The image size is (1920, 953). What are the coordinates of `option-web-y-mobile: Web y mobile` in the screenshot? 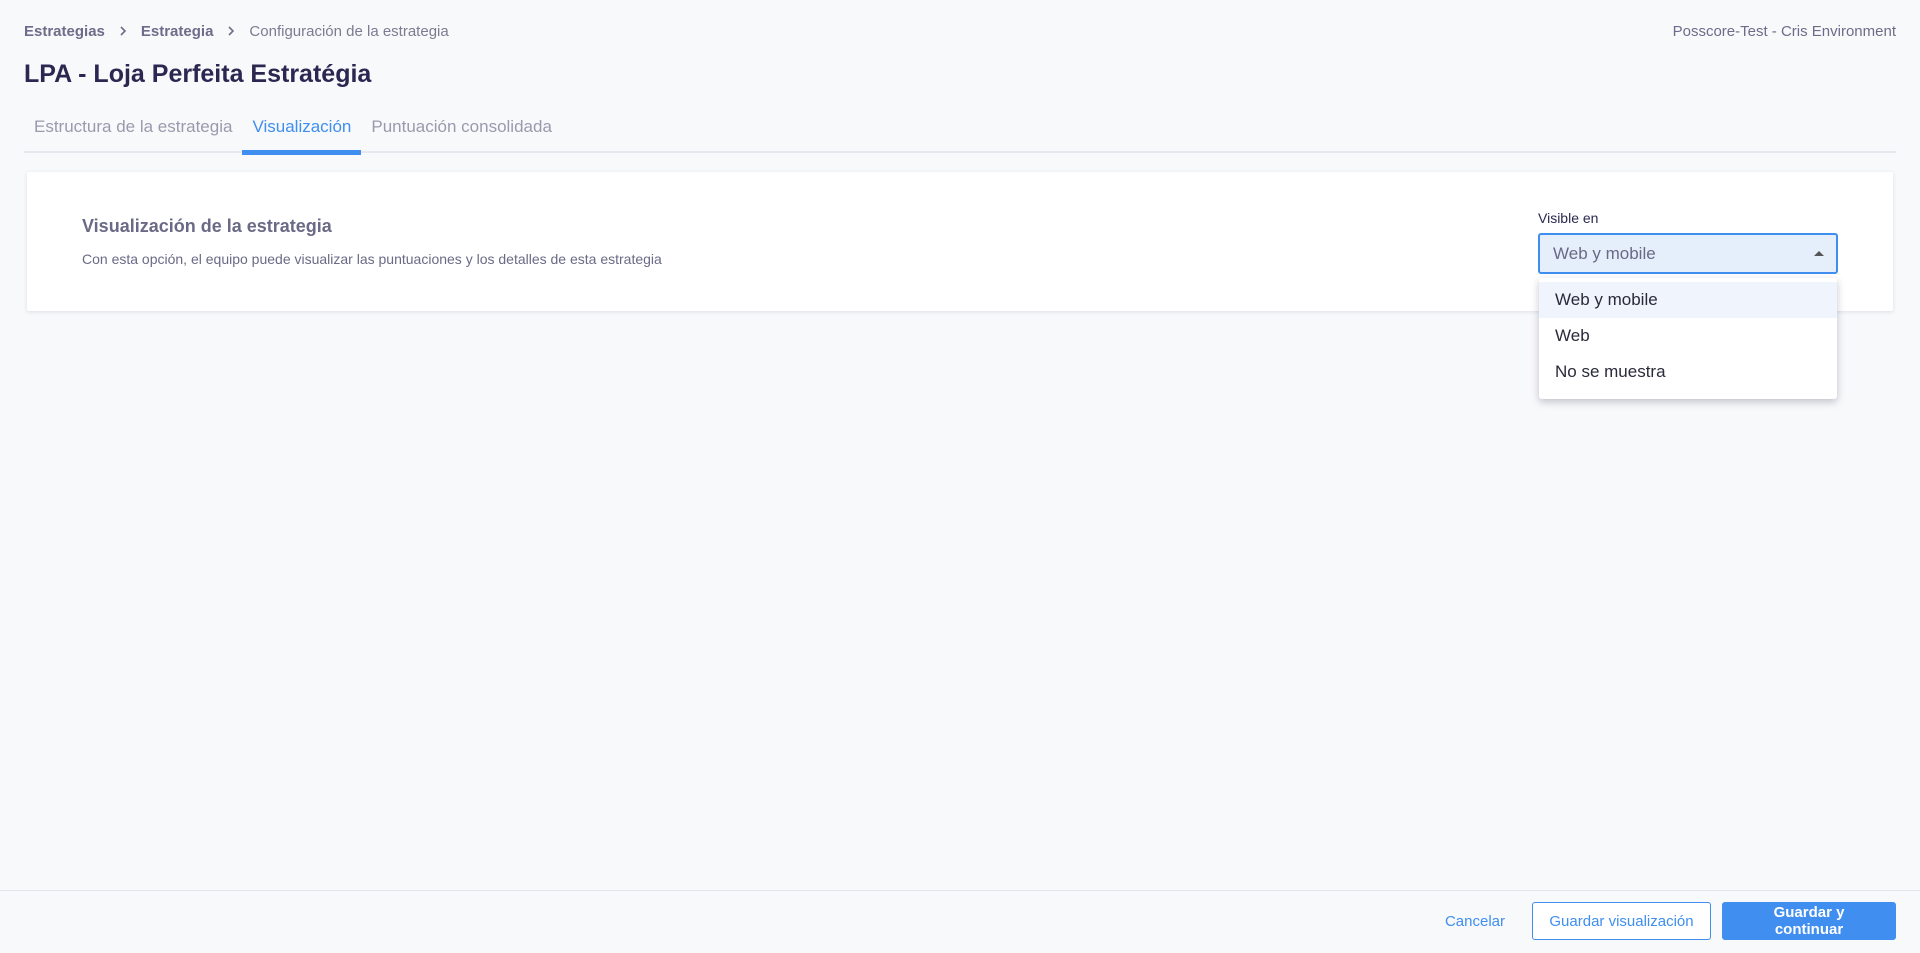 It's located at (1688, 300).